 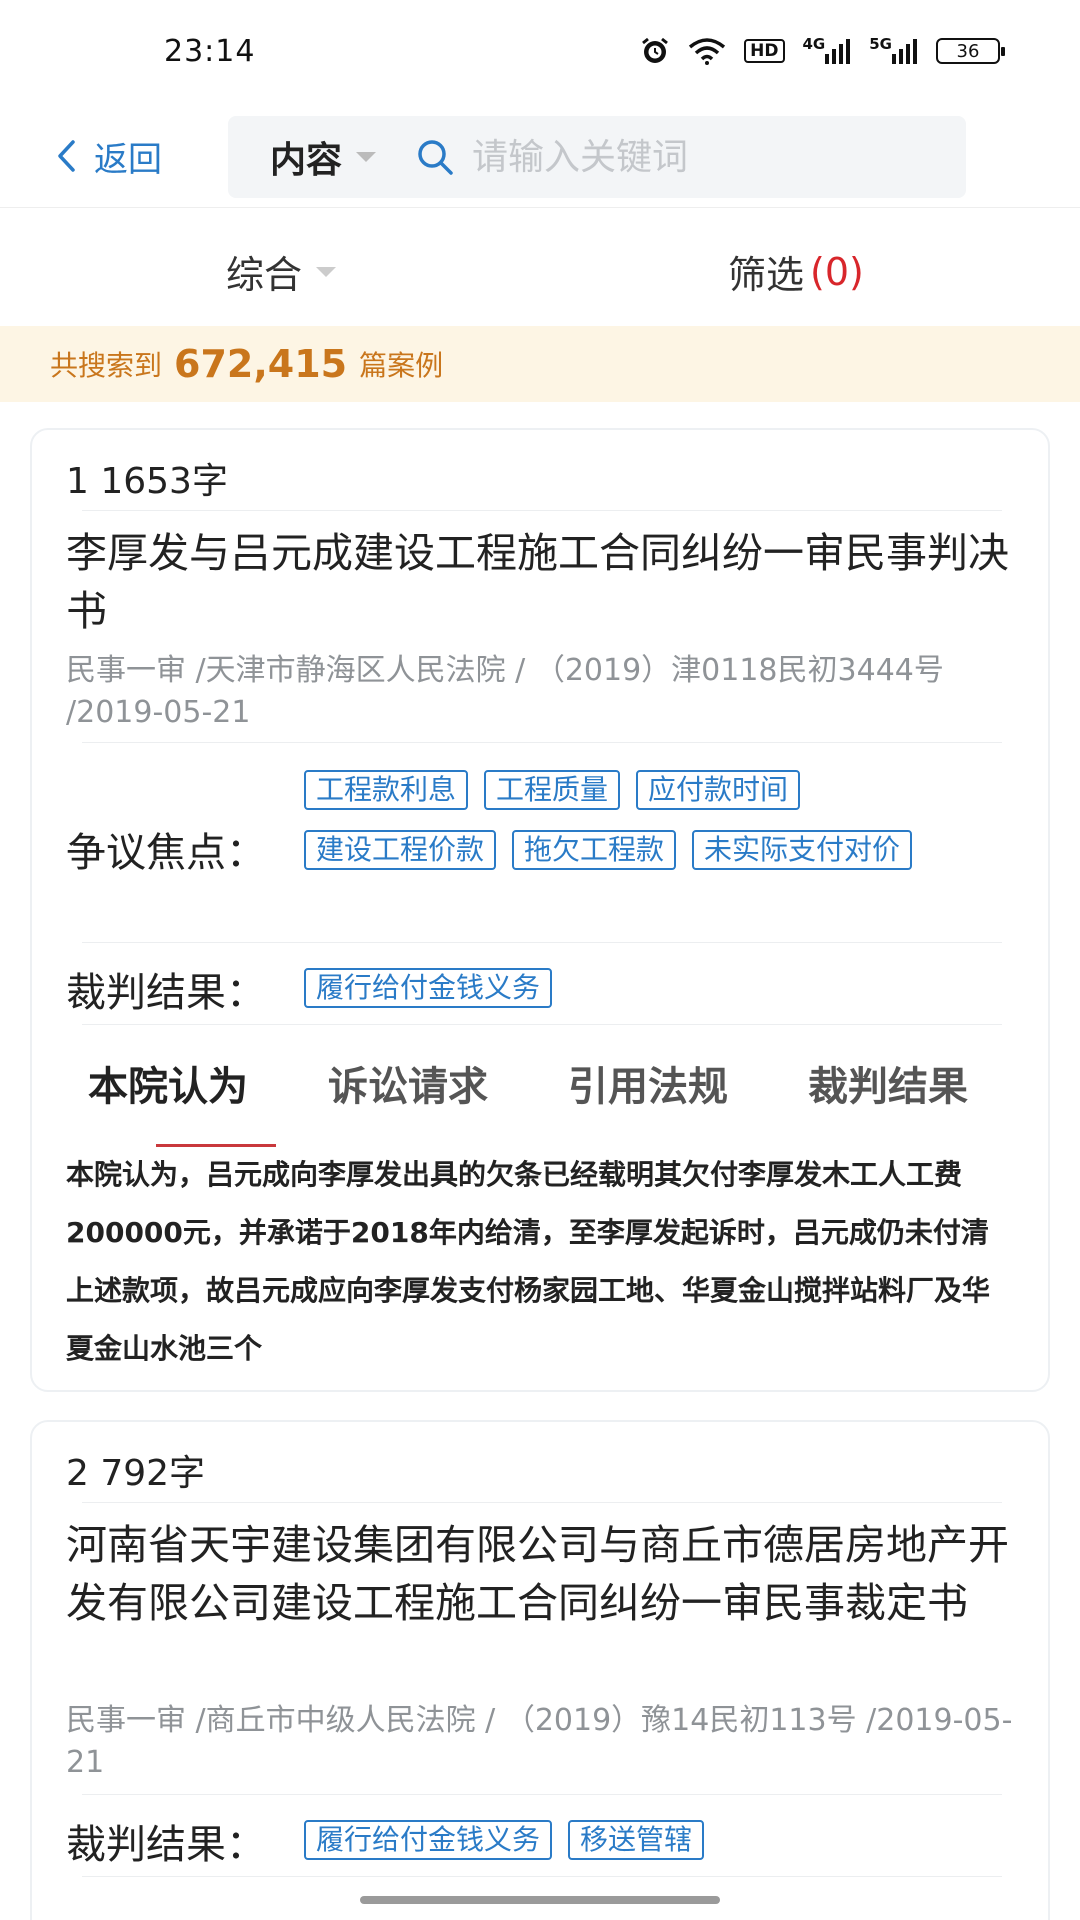 What do you see at coordinates (540, 1900) in the screenshot?
I see `home-indicator` at bounding box center [540, 1900].